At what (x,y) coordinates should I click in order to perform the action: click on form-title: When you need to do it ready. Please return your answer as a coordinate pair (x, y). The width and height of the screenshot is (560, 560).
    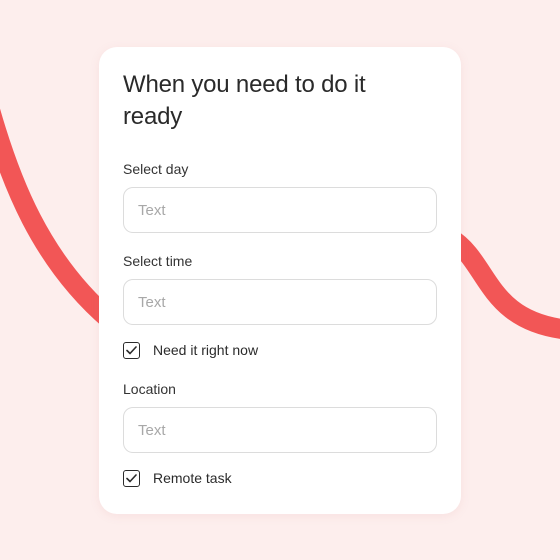
    Looking at the image, I should click on (244, 100).